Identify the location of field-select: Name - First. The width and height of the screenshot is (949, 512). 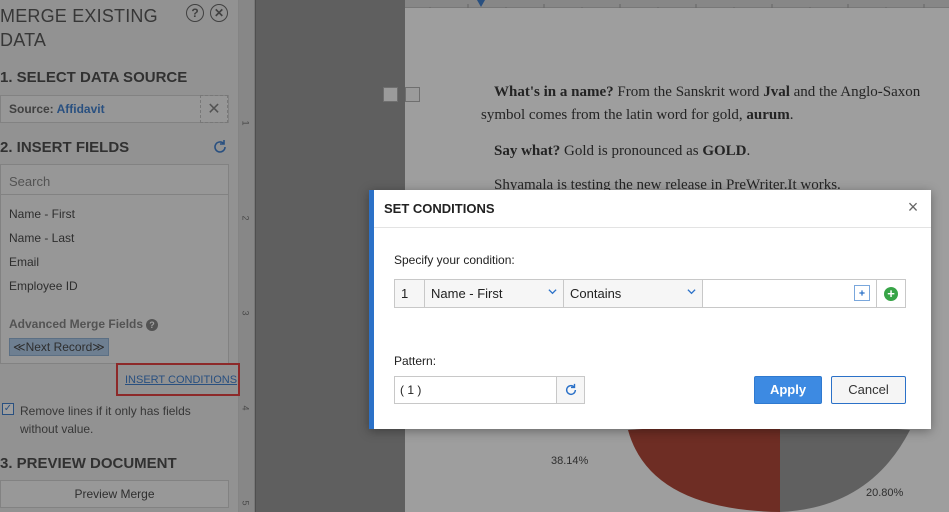
(494, 293).